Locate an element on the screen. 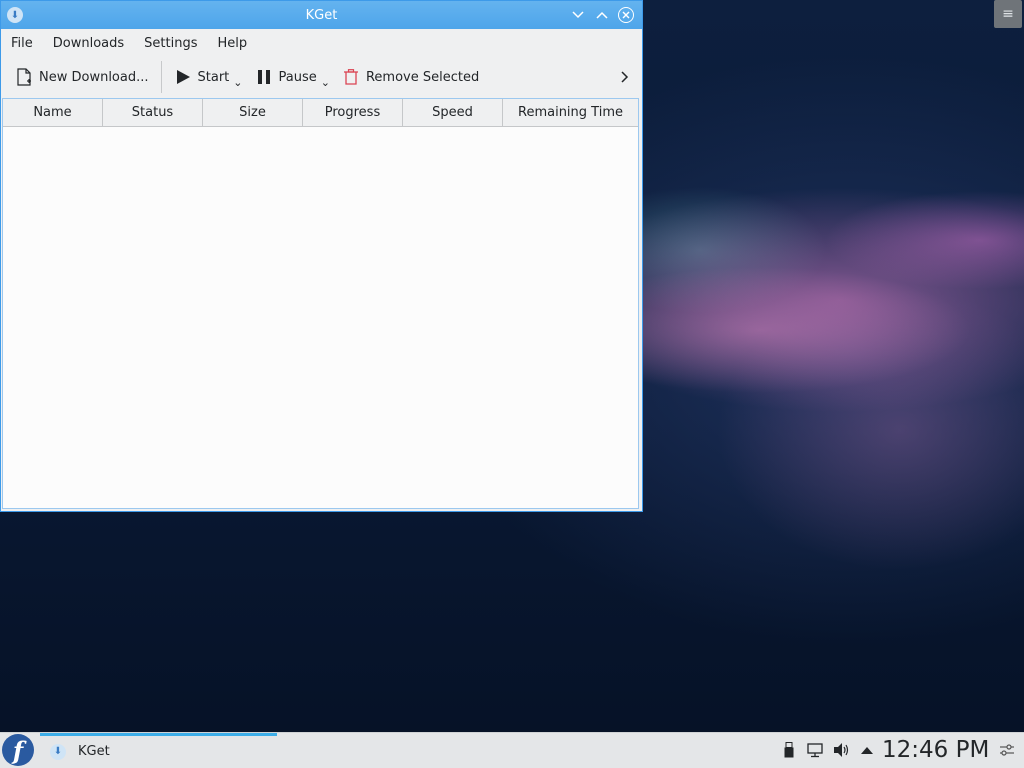 Image resolution: width=1024 pixels, height=768 pixels. hamburger-icon: ≡ is located at coordinates (1008, 14).